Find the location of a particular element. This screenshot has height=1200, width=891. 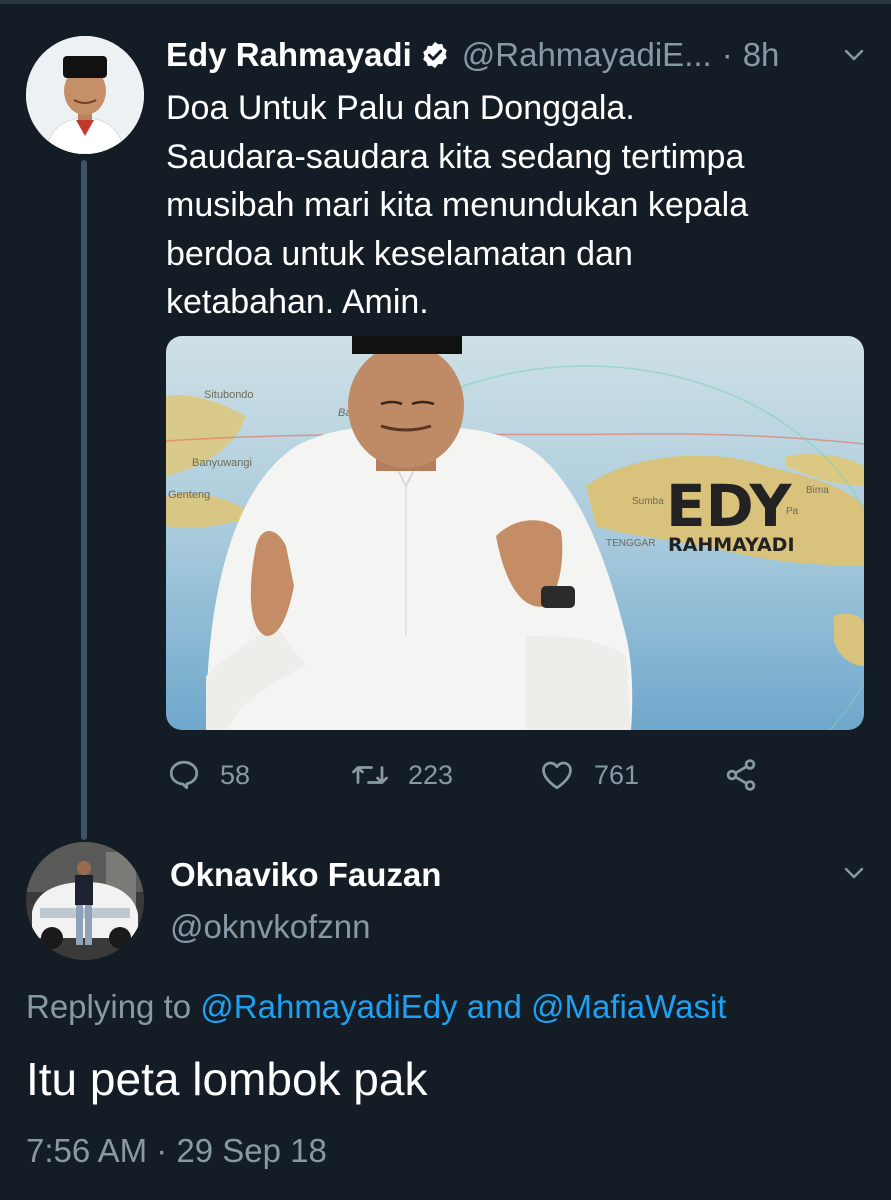

reply-button: 58 is located at coordinates (208, 775).